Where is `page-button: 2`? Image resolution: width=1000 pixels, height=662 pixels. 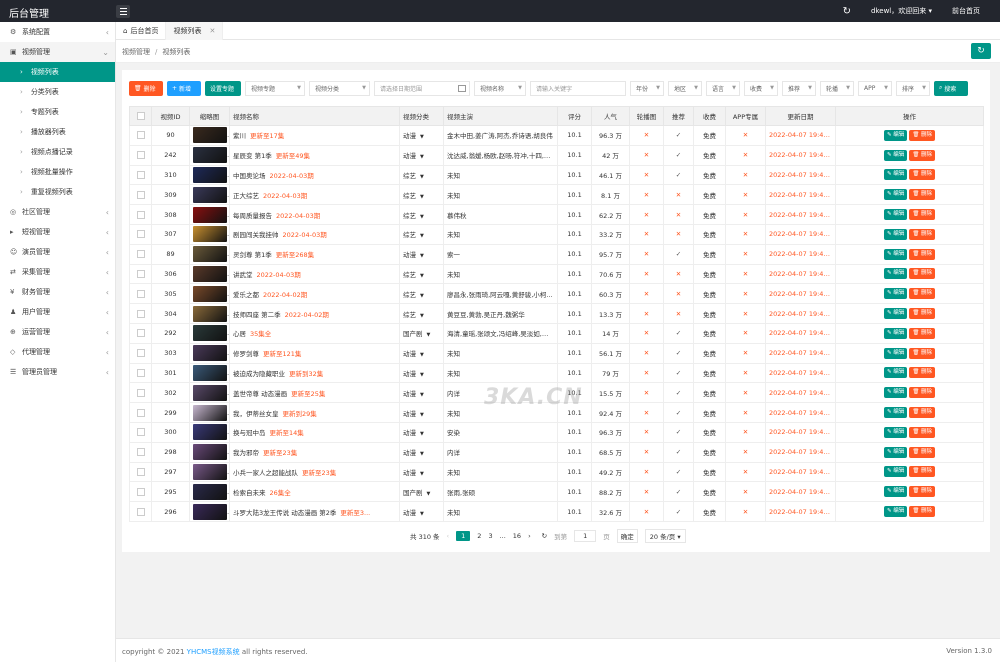 page-button: 2 is located at coordinates (479, 536).